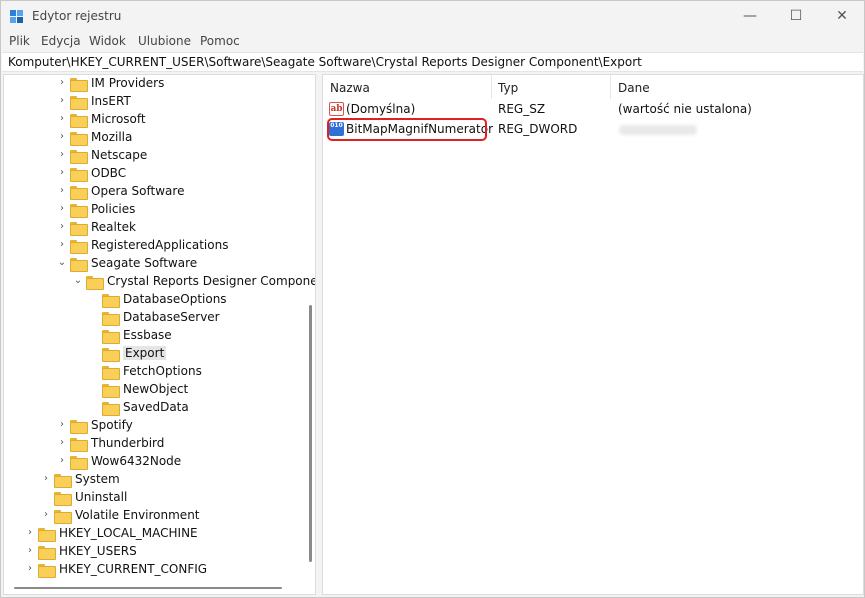 Image resolution: width=865 pixels, height=598 pixels. Describe the element at coordinates (796, 16) in the screenshot. I see `maximize-button: ☐` at that location.